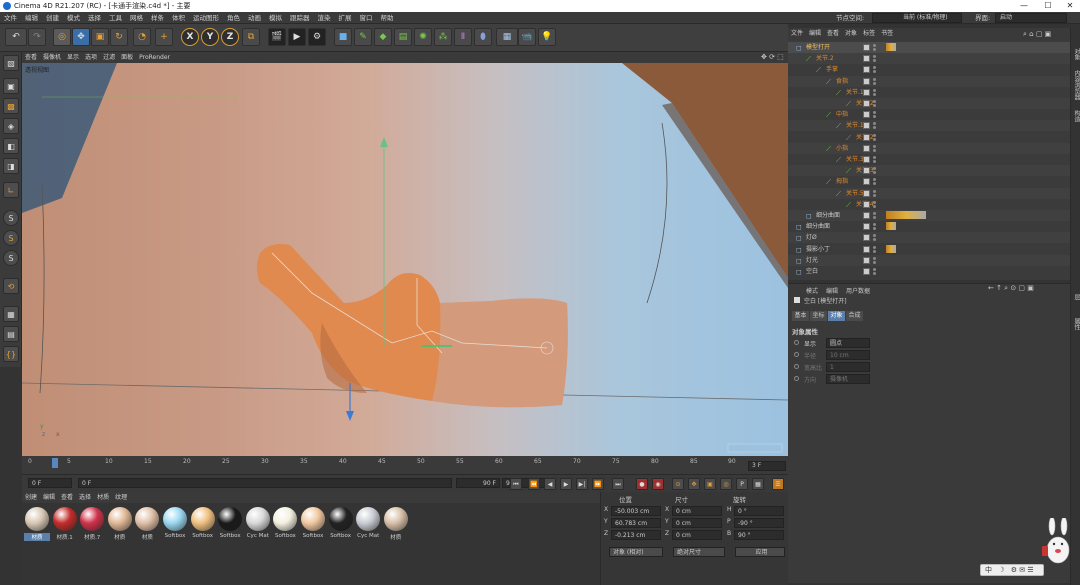 The width and height of the screenshot is (1080, 585). Describe the element at coordinates (842, 148) in the screenshot. I see `object-name: 小指` at that location.